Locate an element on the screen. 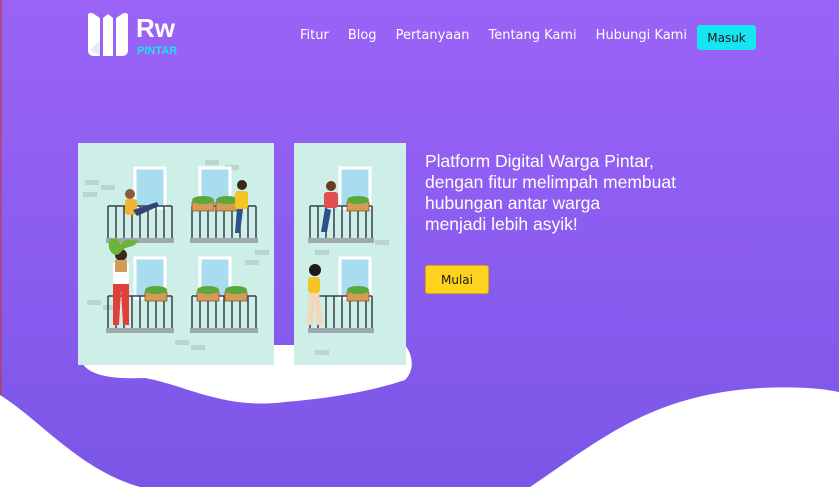 The image size is (839, 487). nav-item-blog: Blog is located at coordinates (362, 35).